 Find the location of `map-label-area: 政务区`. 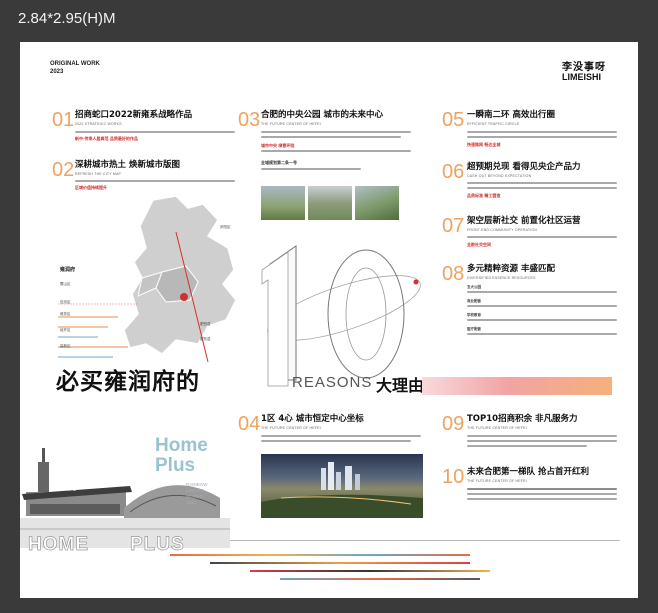

map-label-area: 政务区 is located at coordinates (65, 314).